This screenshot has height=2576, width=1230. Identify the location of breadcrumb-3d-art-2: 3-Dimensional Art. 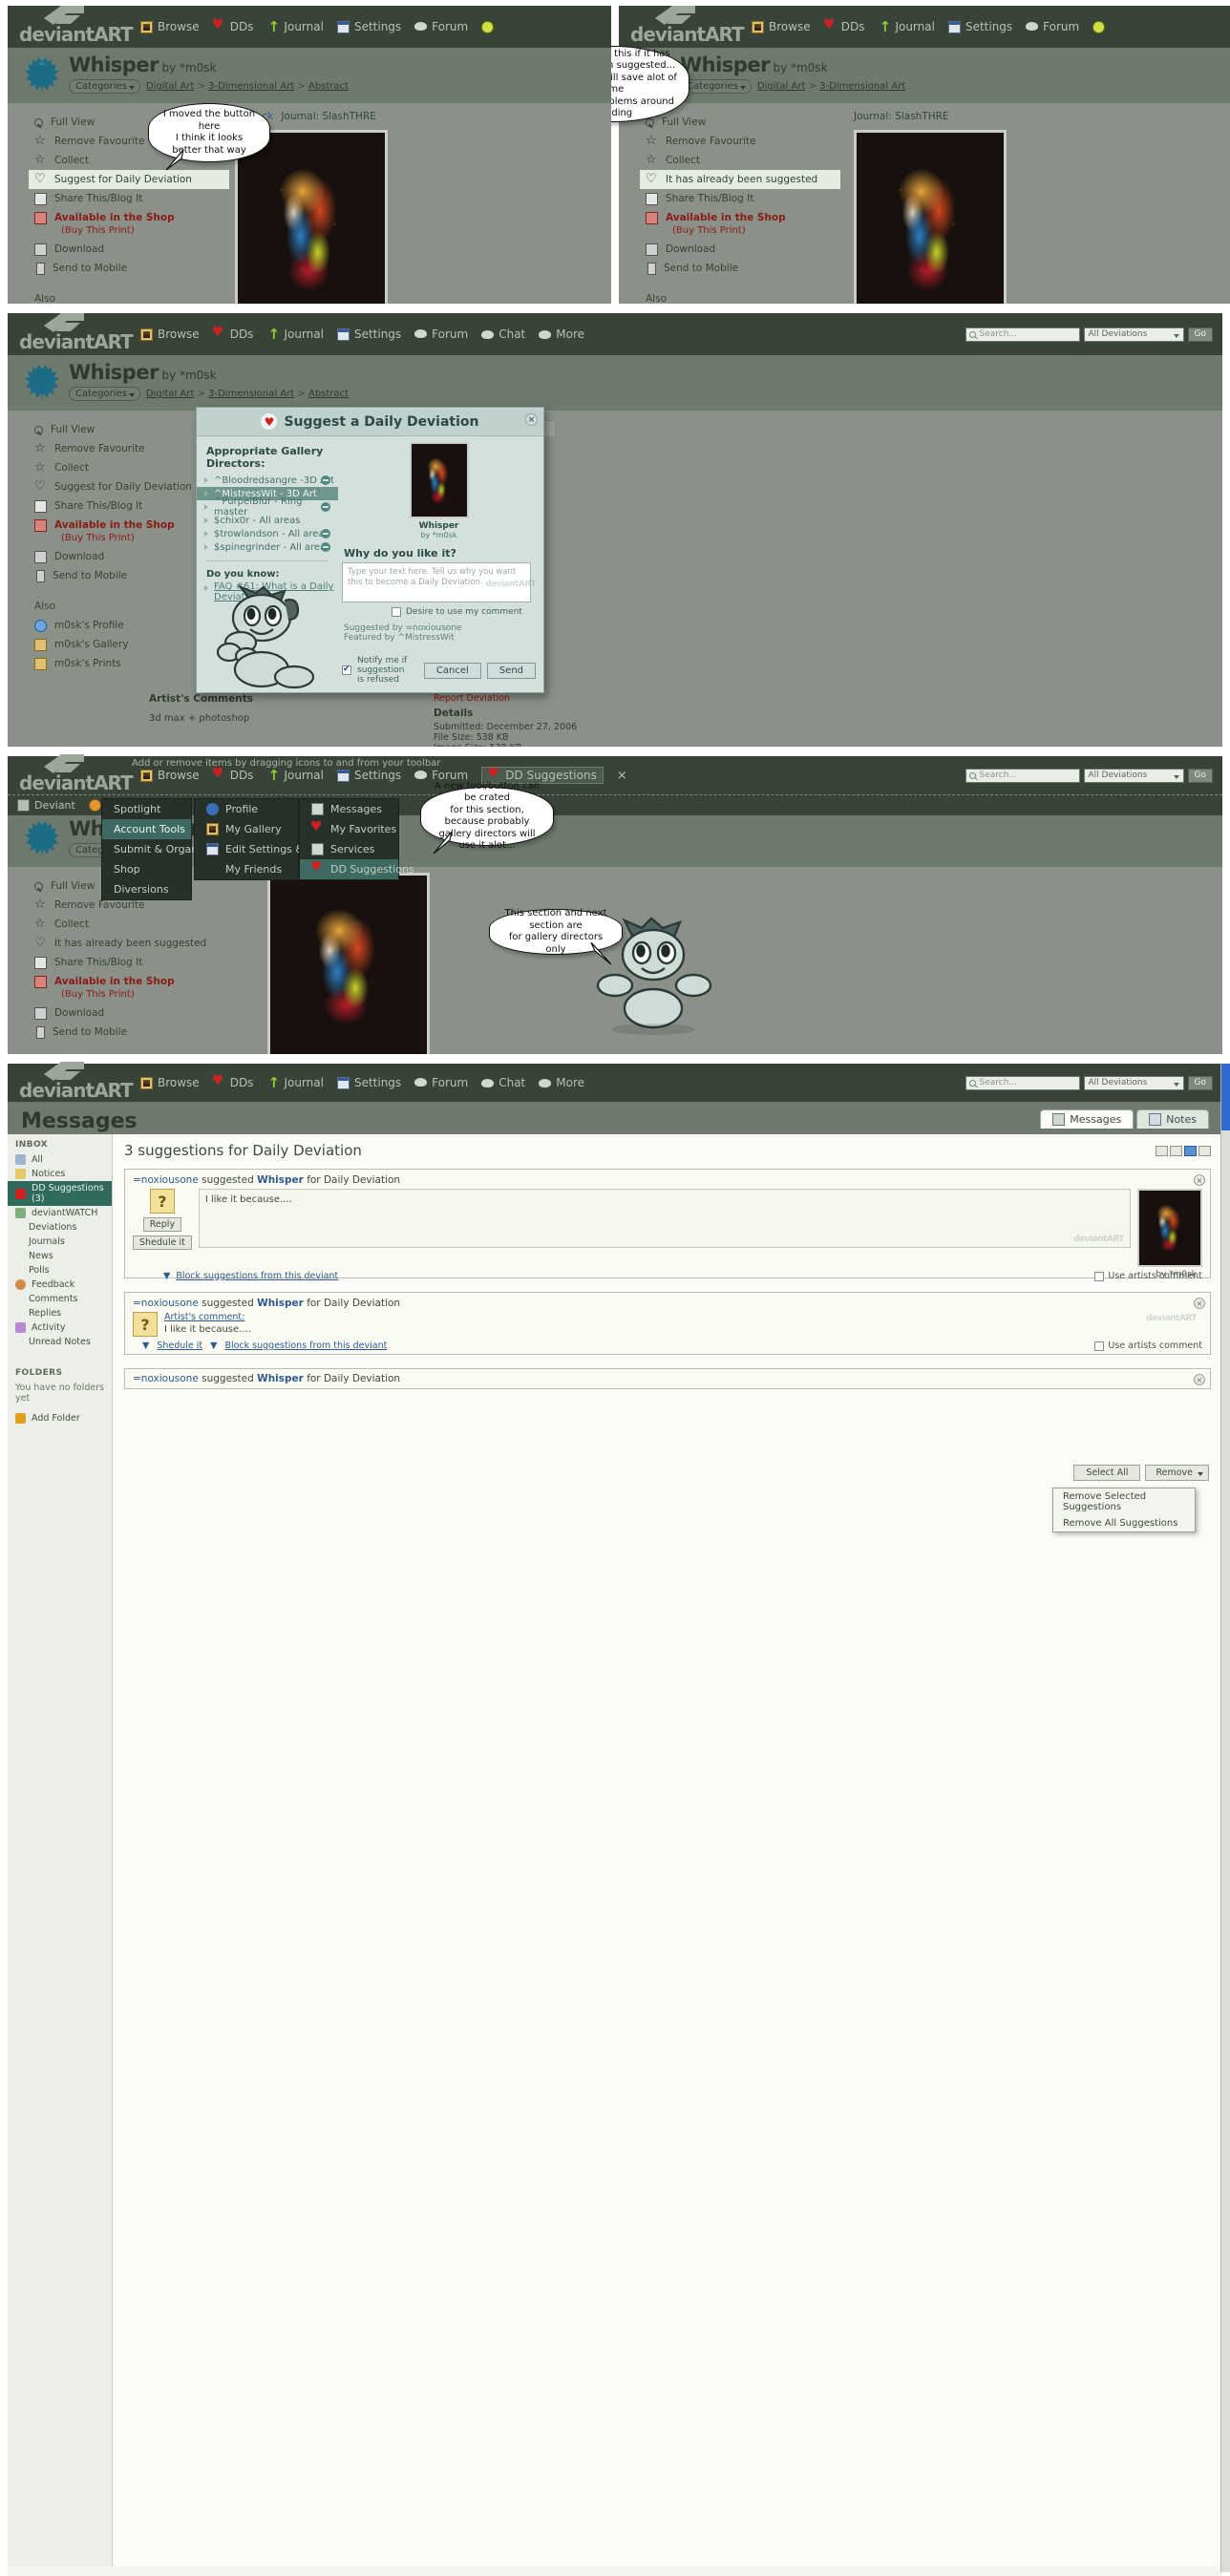
(862, 86).